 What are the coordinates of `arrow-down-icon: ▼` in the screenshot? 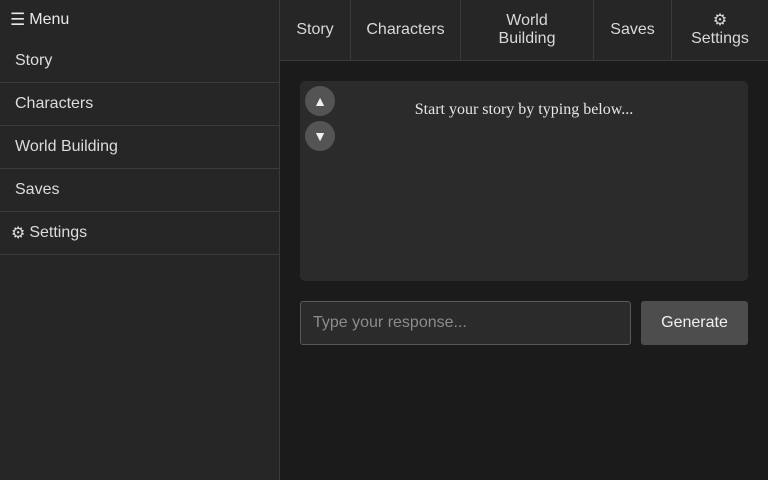 It's located at (320, 136).